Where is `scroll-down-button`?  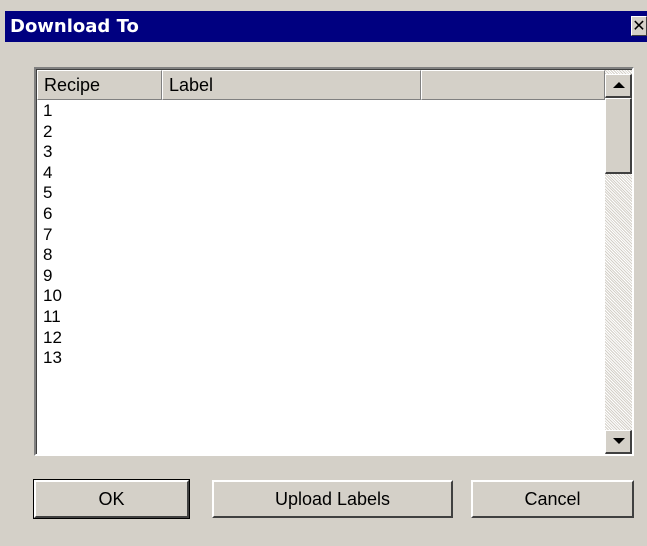 scroll-down-button is located at coordinates (618, 442).